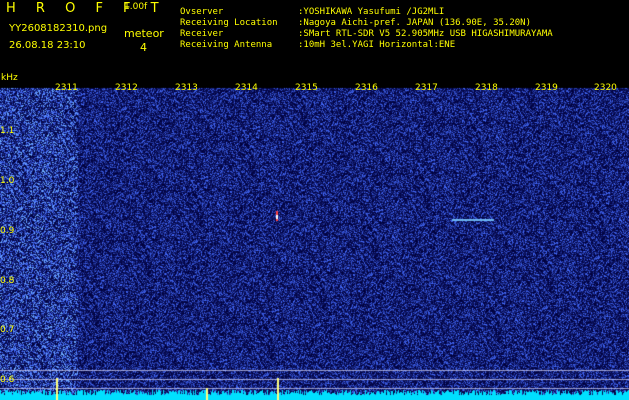 The image size is (629, 400). Describe the element at coordinates (202, 34) in the screenshot. I see `receiver-label: Receiver` at that location.